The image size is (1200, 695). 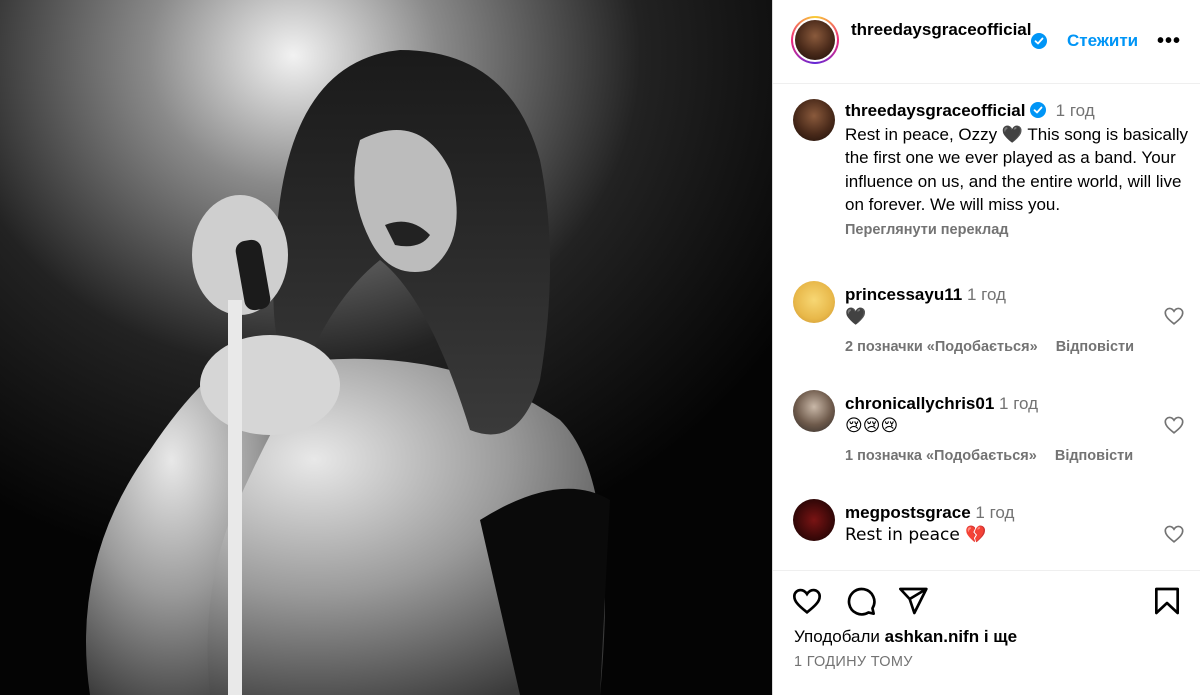 What do you see at coordinates (941, 456) in the screenshot?
I see `comment-like-count: 1 позначка «Подобається»` at bounding box center [941, 456].